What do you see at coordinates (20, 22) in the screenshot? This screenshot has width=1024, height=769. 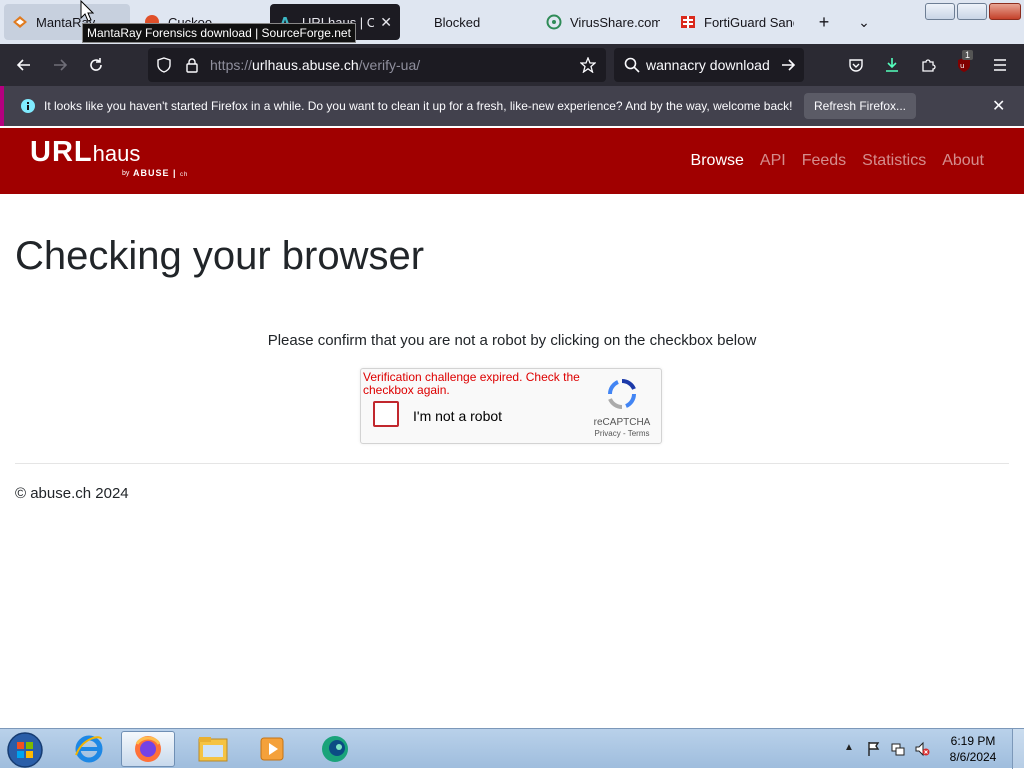 I see `mantaray-favicon` at bounding box center [20, 22].